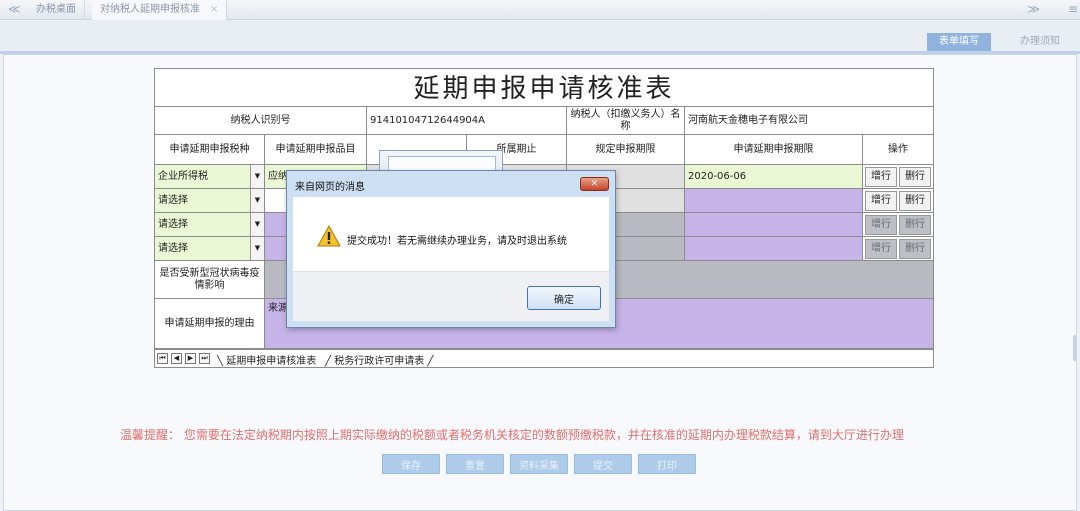 This screenshot has width=1080, height=511. I want to click on save-button: 保存, so click(411, 464).